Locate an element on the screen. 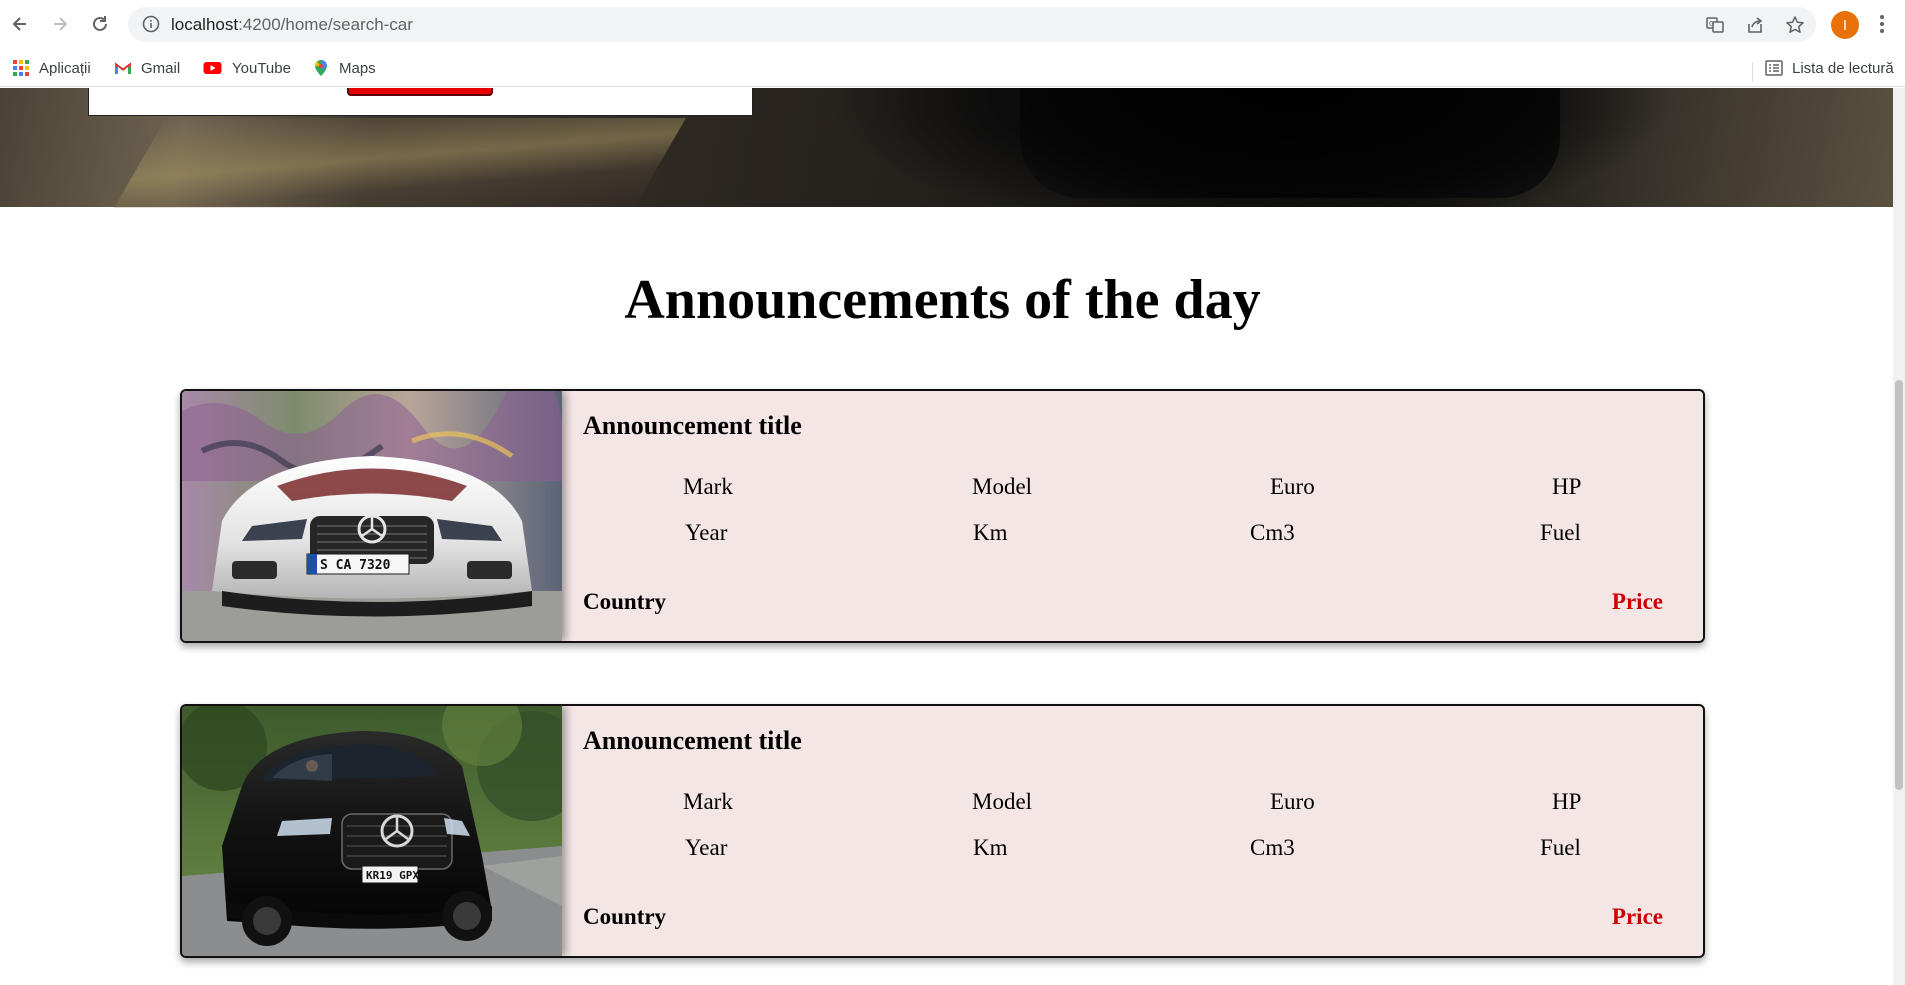 Image resolution: width=1905 pixels, height=985 pixels. bookmark-label: Gmail is located at coordinates (161, 68).